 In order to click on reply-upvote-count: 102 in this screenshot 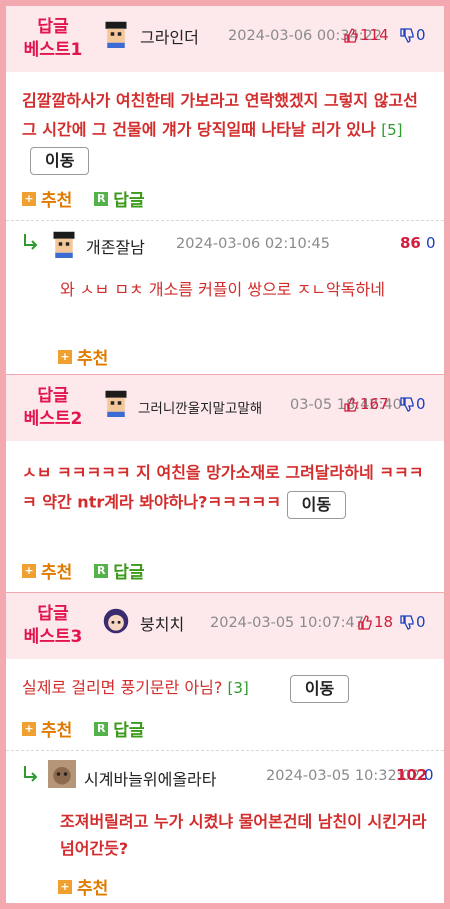, I will do `click(411, 775)`.